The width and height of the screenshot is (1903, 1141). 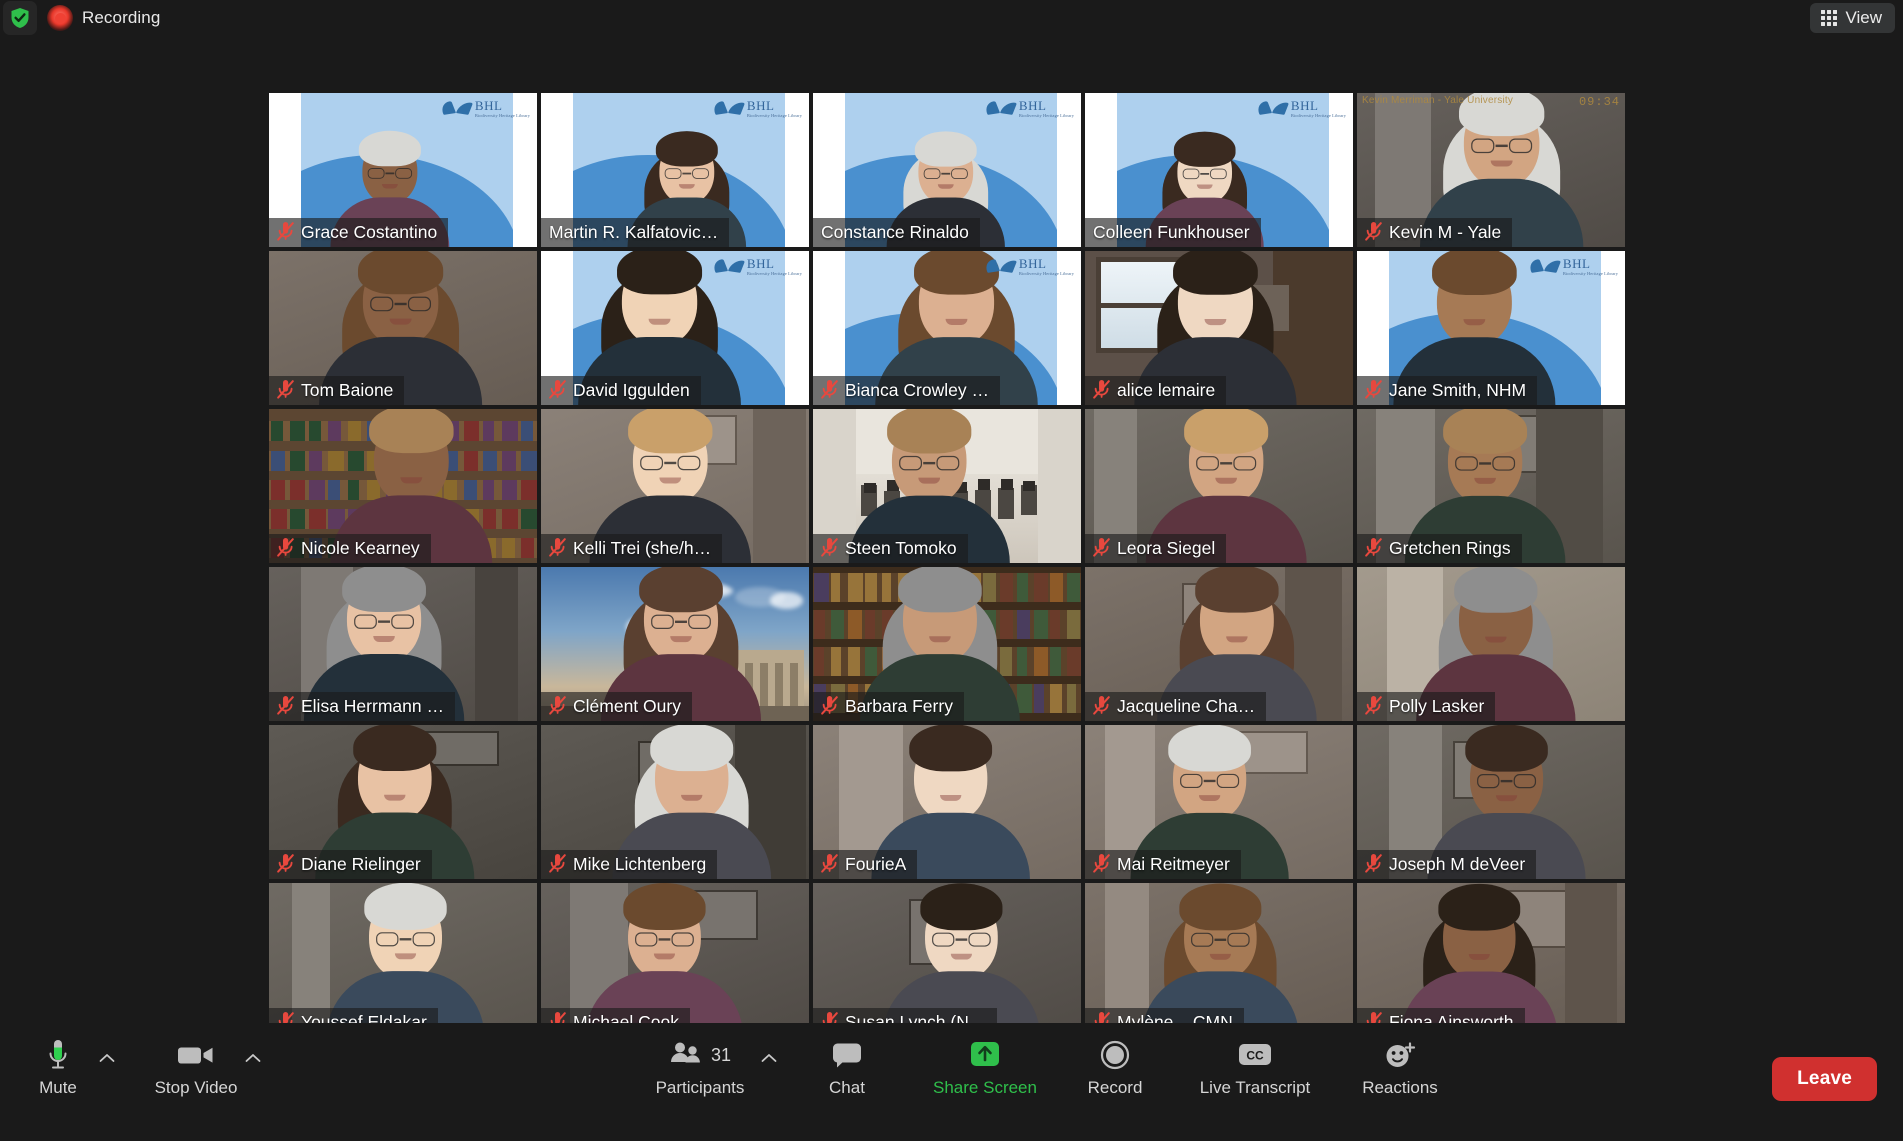 I want to click on participant-name-bar: Jane Smith, NHM, so click(x=1447, y=390).